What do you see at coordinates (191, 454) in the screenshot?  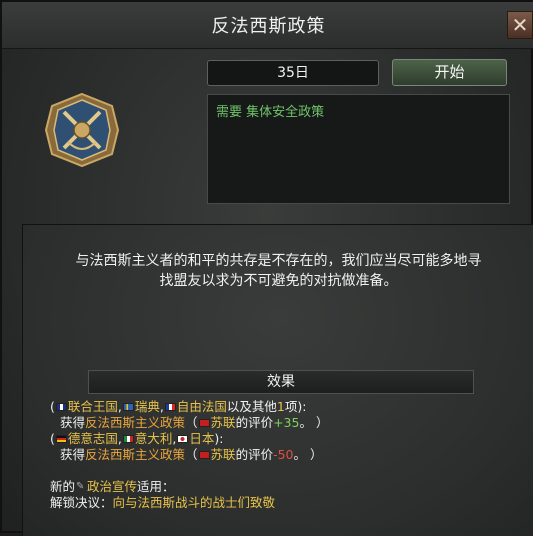 I see `effect-group-2-result: 获得反法西斯主义政策（ 苏联的评价-50。 ）` at bounding box center [191, 454].